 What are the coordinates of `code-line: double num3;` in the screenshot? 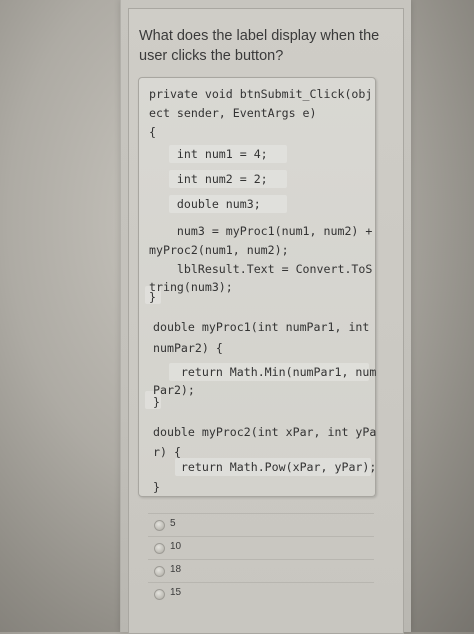 It's located at (205, 204).